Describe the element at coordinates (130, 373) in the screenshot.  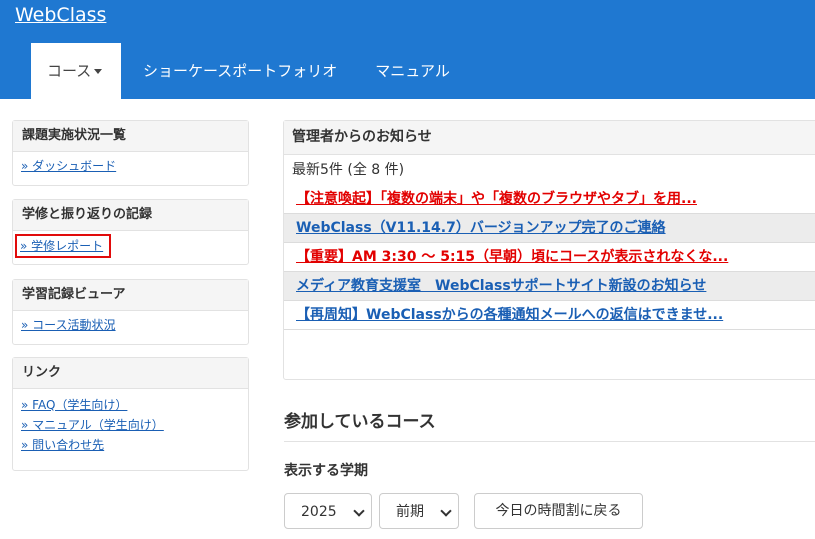
I see `panel-links-title: リンク` at that location.